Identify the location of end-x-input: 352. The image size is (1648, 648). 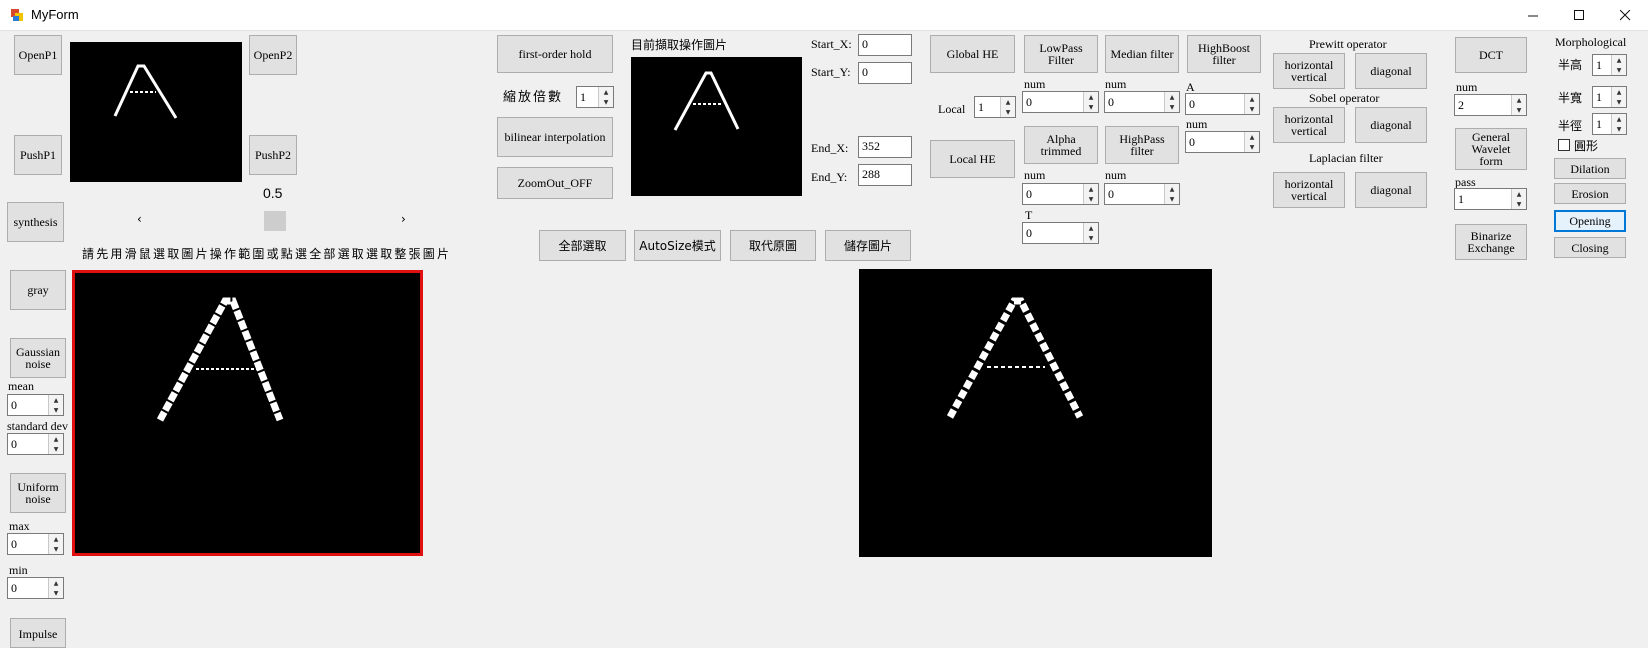
(885, 147).